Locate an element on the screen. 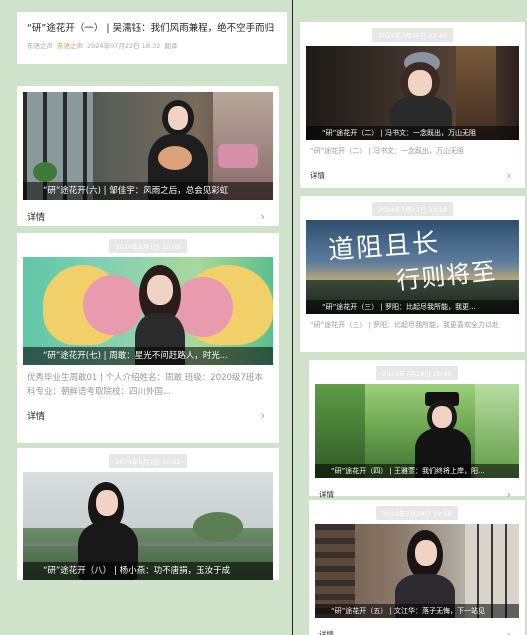 The width and height of the screenshot is (527, 635). card-summary: “研”途花开（三） | 罗阳：比起尽我所能，我更喜欢全力以赴 is located at coordinates (405, 325).